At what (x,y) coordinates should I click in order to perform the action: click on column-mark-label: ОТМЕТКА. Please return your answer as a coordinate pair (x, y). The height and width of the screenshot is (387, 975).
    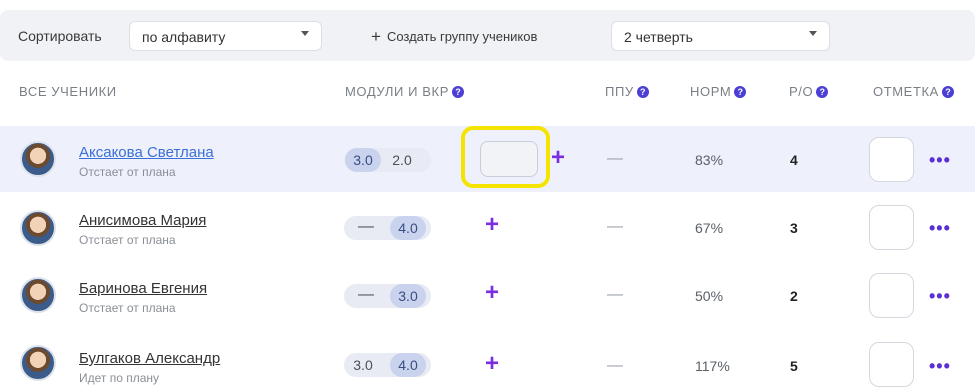
    Looking at the image, I should click on (906, 91).